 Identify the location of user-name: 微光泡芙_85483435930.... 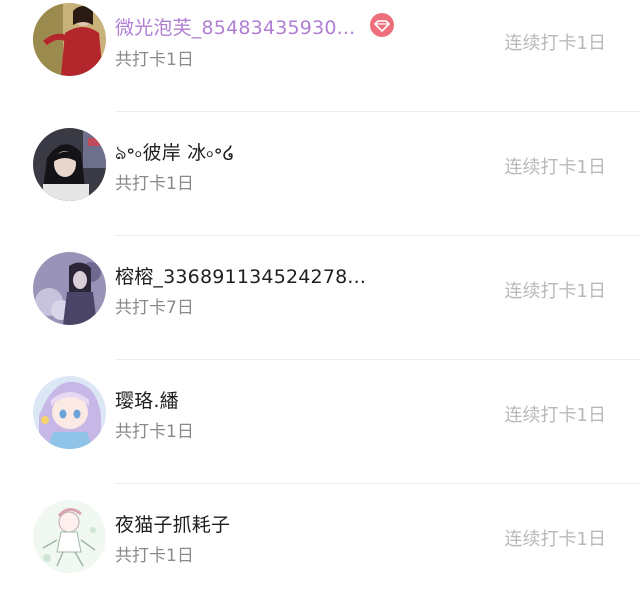
(235, 28).